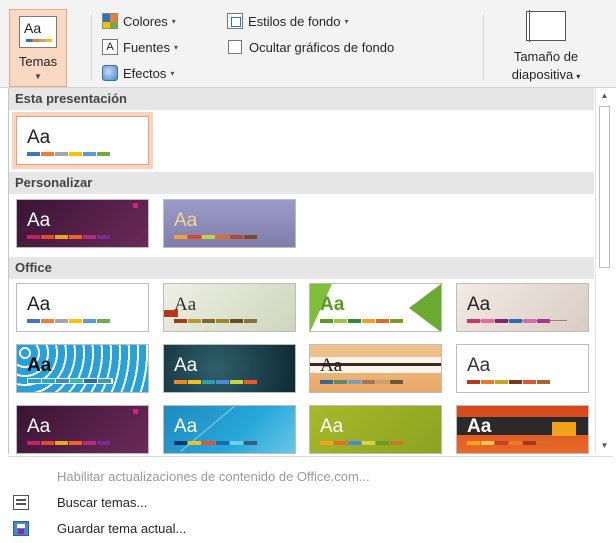 Image resolution: width=616 pixels, height=543 pixels. Describe the element at coordinates (604, 446) in the screenshot. I see `scroll-down-icon: ▼` at that location.